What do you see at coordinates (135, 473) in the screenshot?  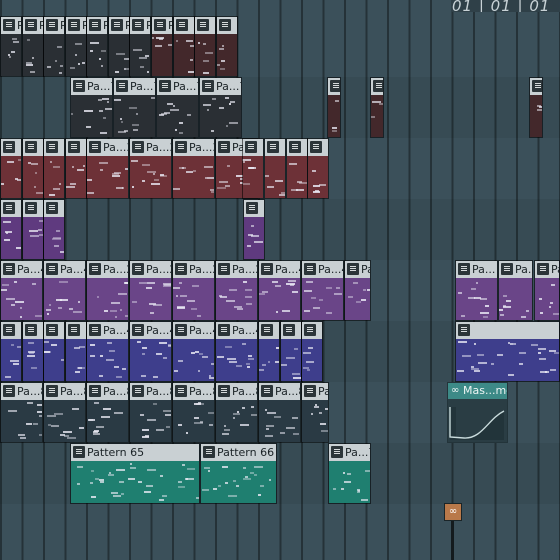 I see `pattern-clip: Pattern 65` at bounding box center [135, 473].